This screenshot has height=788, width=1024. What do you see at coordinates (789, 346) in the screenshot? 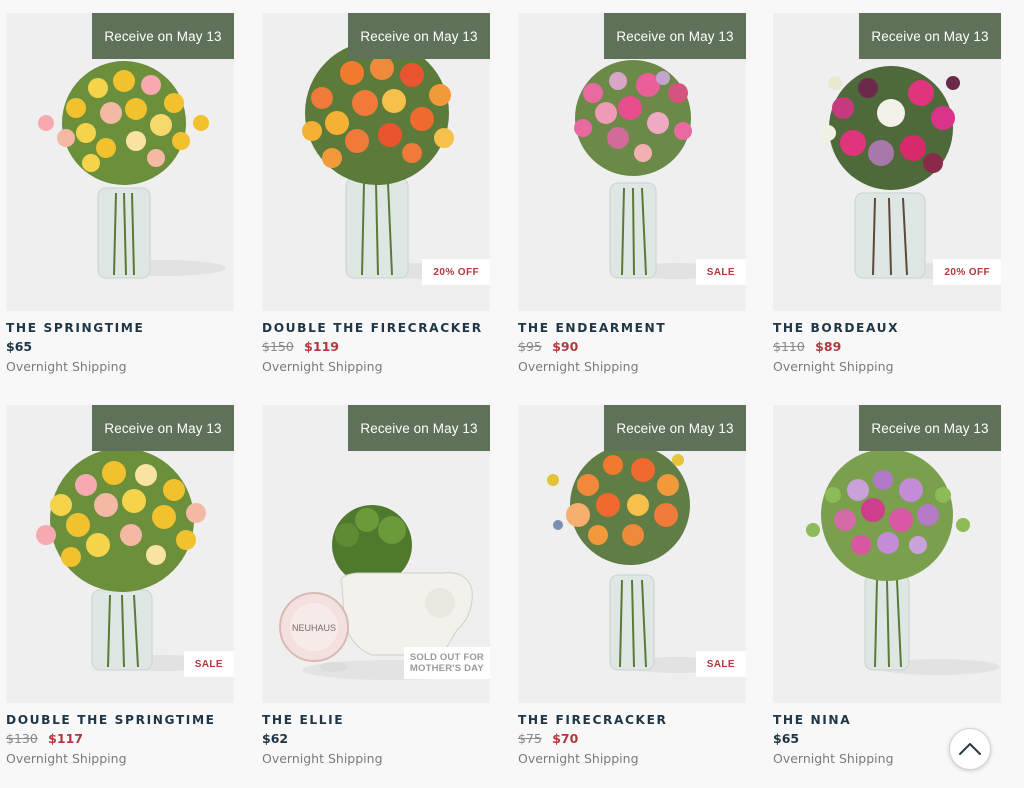
I see `original-price: $110` at bounding box center [789, 346].